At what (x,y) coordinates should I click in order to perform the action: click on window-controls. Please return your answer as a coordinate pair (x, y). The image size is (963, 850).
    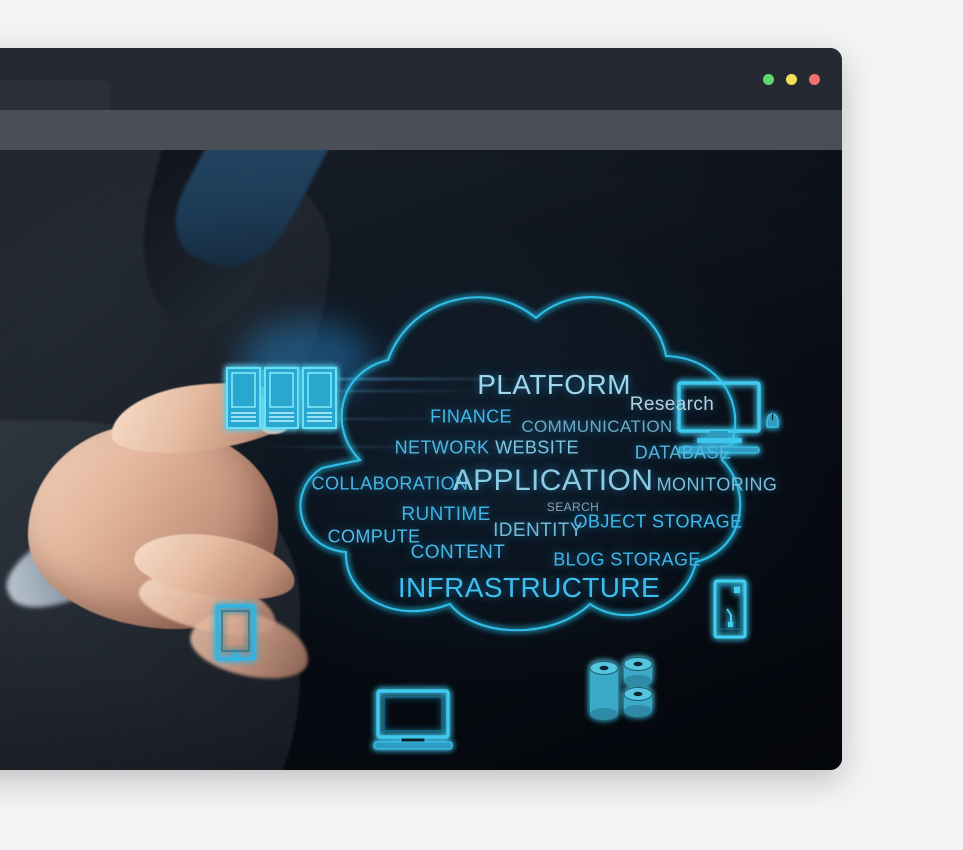
    Looking at the image, I should click on (791, 79).